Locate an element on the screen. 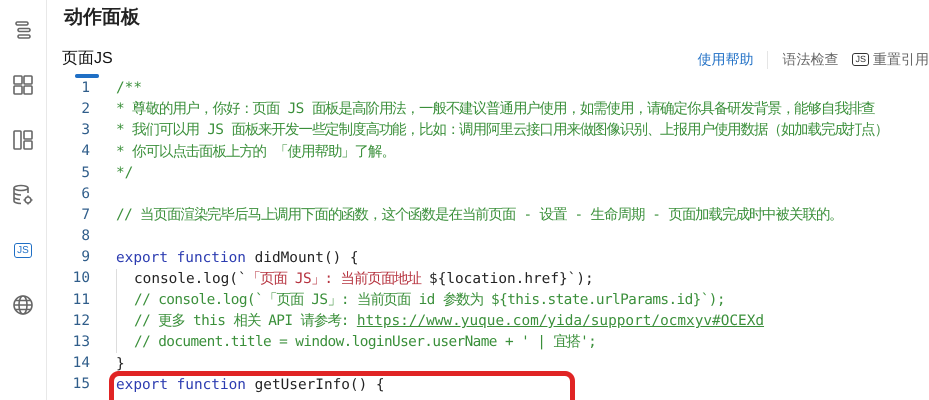 The image size is (929, 400). line-number: 3 is located at coordinates (85, 130).